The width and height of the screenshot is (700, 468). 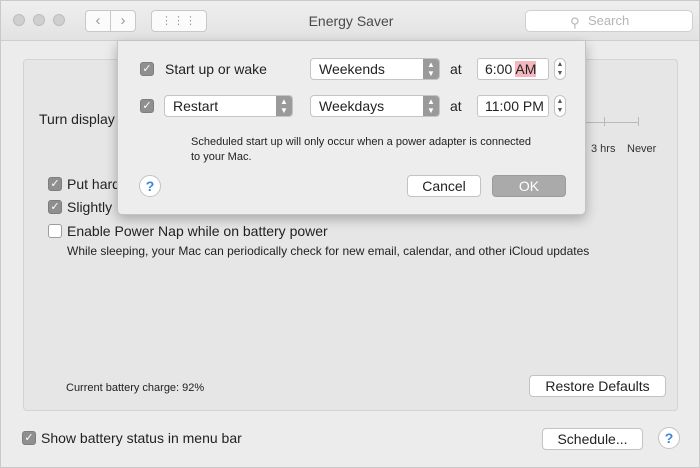 What do you see at coordinates (603, 149) in the screenshot?
I see `slider-label-3hrs: 3 hrs` at bounding box center [603, 149].